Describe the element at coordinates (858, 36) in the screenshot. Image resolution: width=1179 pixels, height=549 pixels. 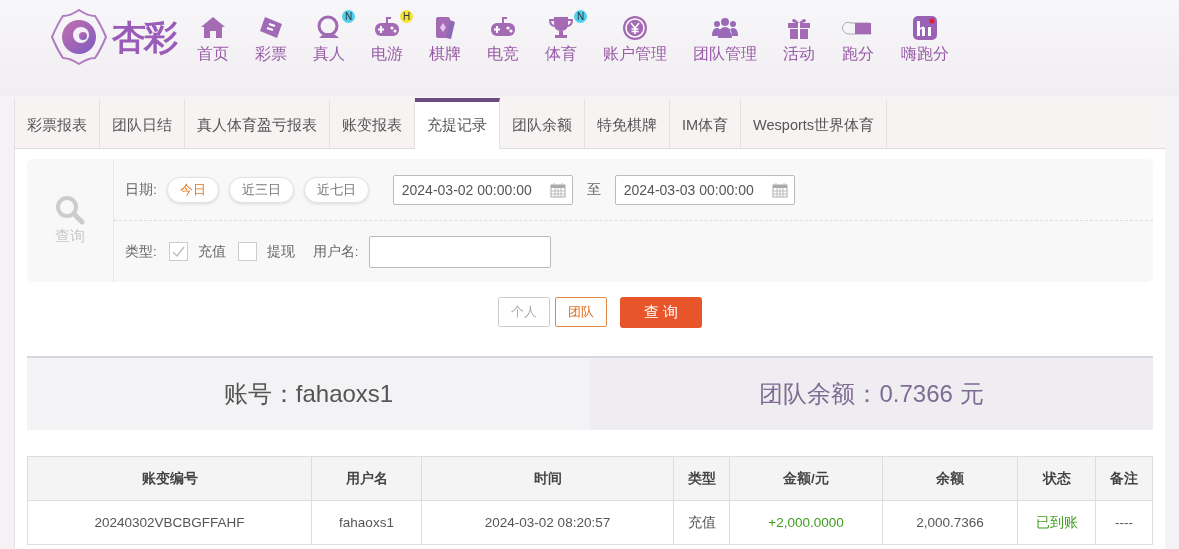
I see `nav-link: 跑分` at that location.